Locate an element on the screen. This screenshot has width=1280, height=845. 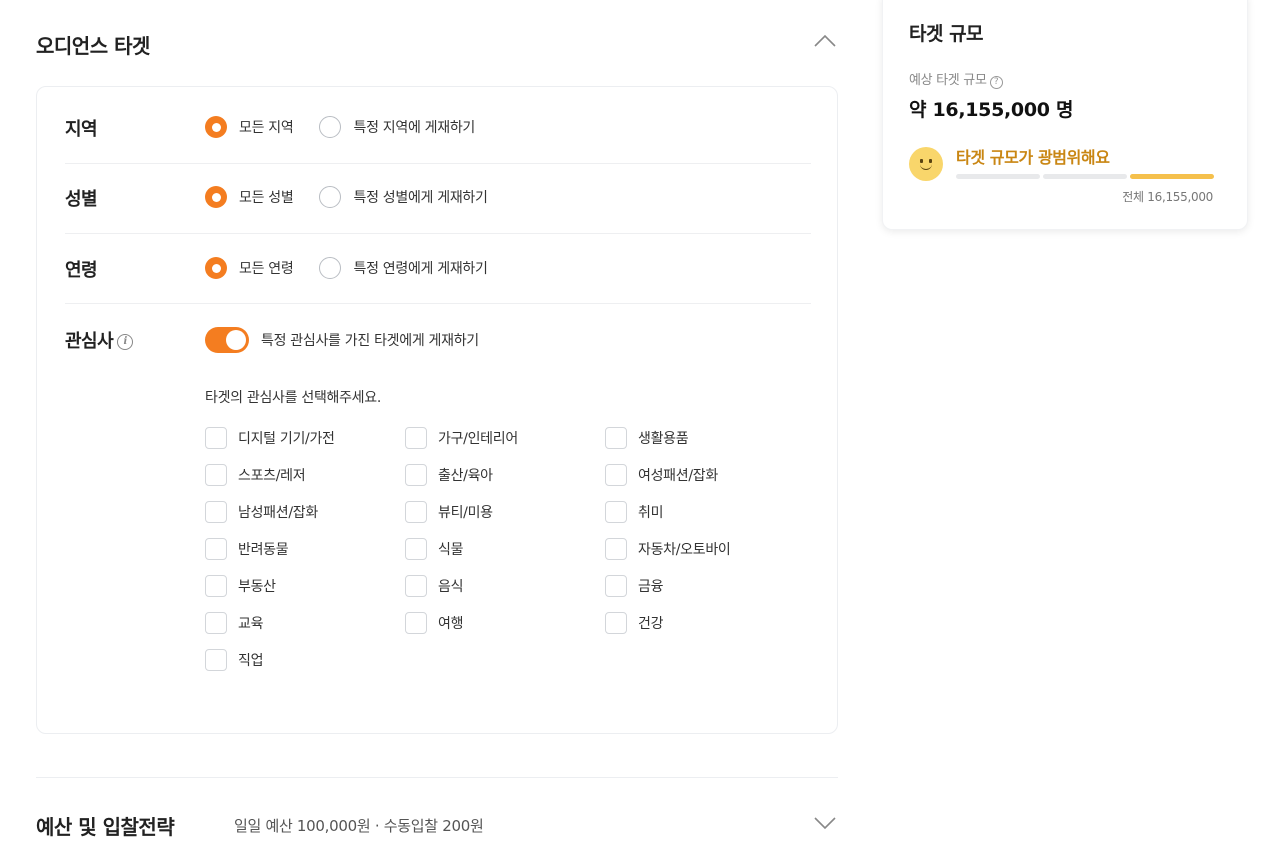
radio-all-genders: 모든 성별 is located at coordinates (249, 197).